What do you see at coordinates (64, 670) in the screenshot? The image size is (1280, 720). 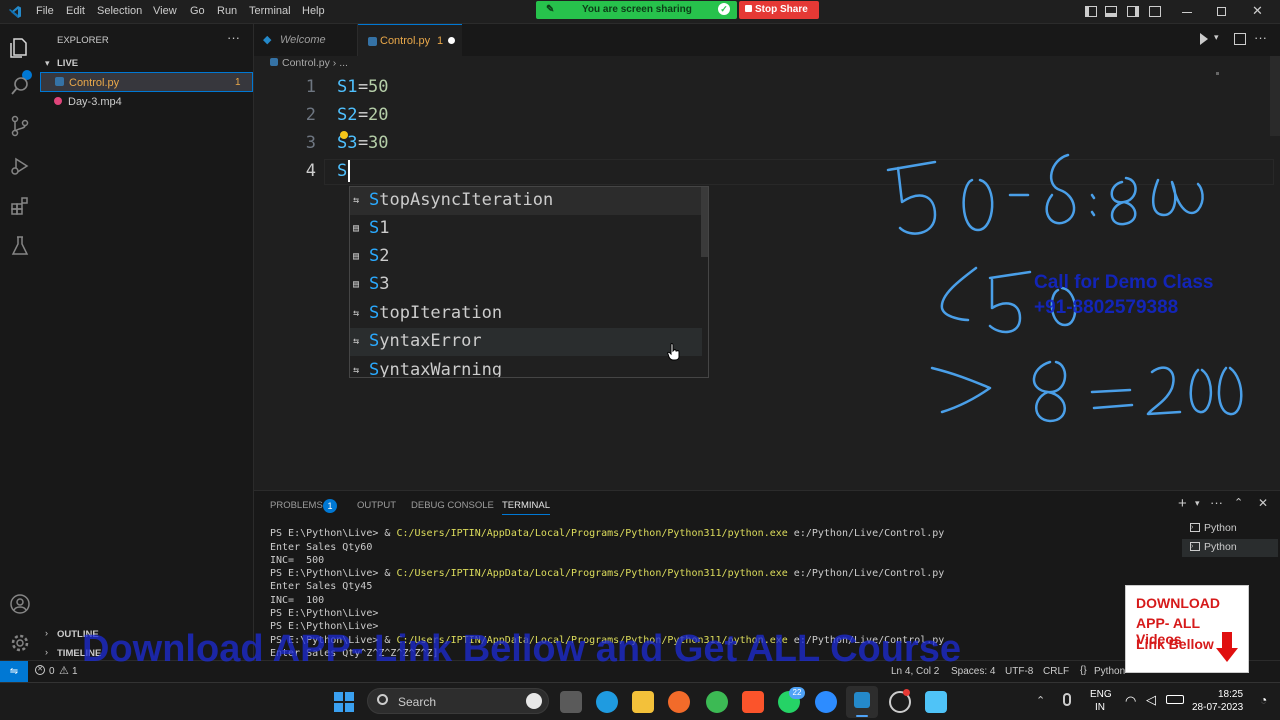 I see `warning-icon: ⚠` at bounding box center [64, 670].